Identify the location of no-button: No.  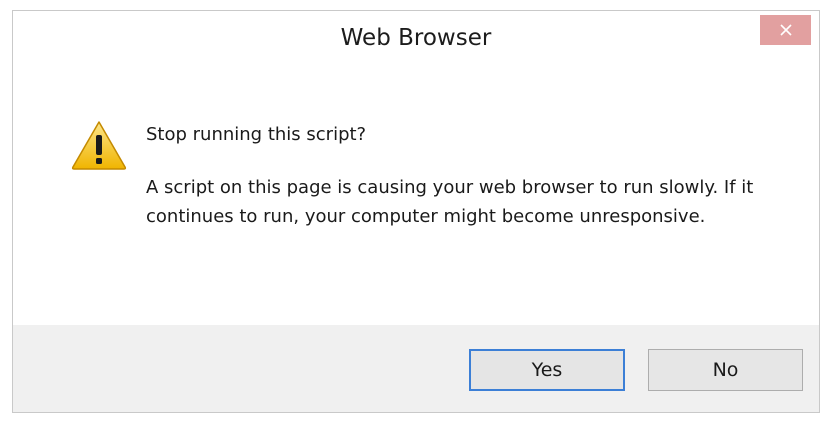
(725, 370).